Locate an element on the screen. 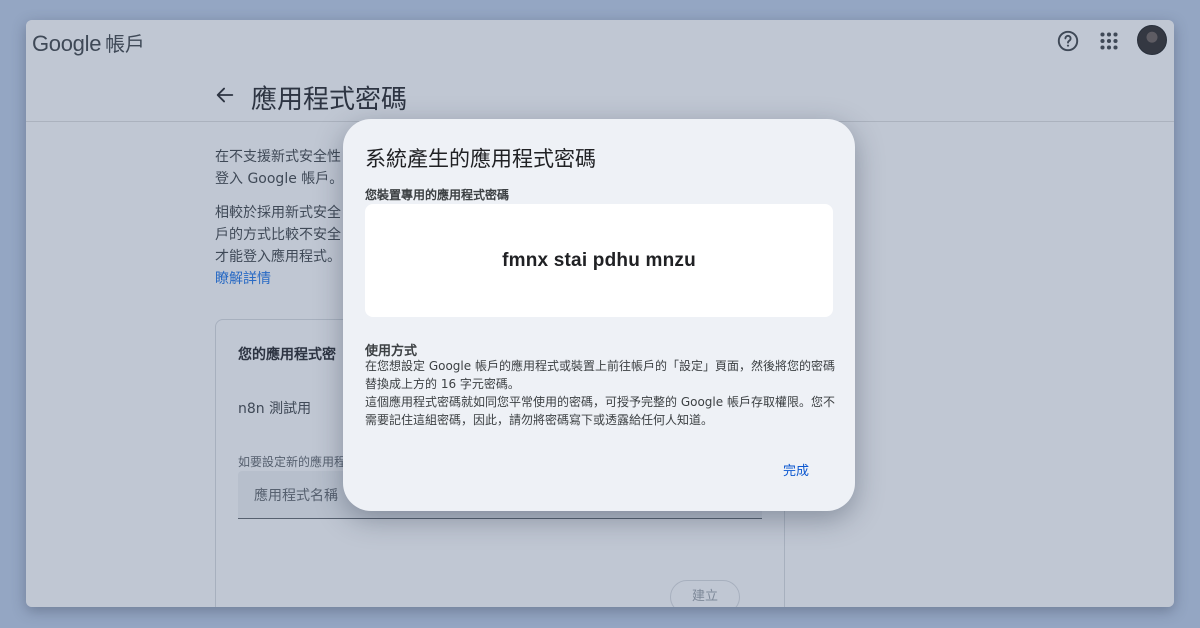  done-button: 完成 is located at coordinates (796, 469).